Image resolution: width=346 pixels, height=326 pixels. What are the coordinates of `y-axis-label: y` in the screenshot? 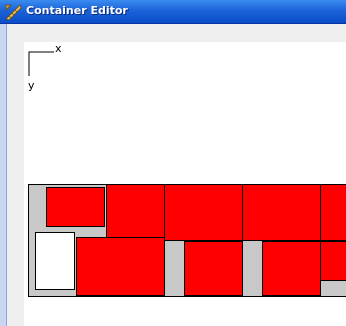 It's located at (31, 85).